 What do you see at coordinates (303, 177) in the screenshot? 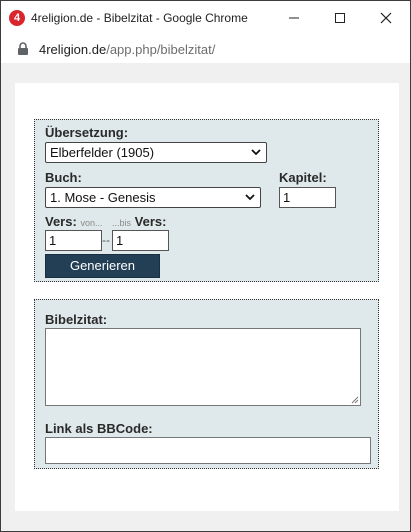
I see `chapter-label: Kapitel:` at bounding box center [303, 177].